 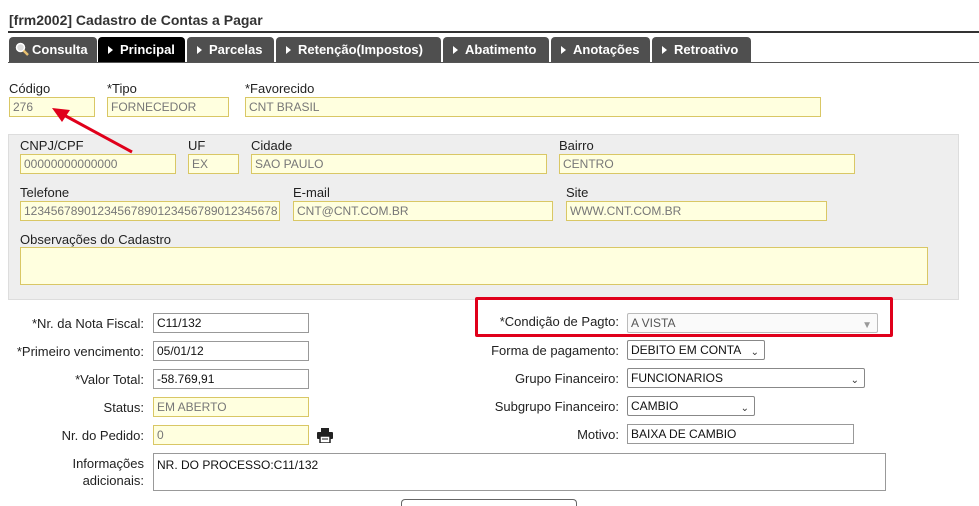 I want to click on grupo-financeiro-value: FUNCIONARIOS, so click(x=677, y=378).